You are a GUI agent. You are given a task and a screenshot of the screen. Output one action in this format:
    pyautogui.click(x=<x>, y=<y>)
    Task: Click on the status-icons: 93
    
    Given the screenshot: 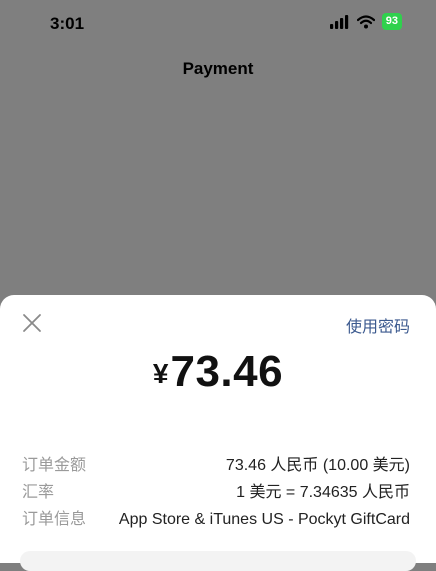 What is the action you would take?
    pyautogui.click(x=365, y=21)
    